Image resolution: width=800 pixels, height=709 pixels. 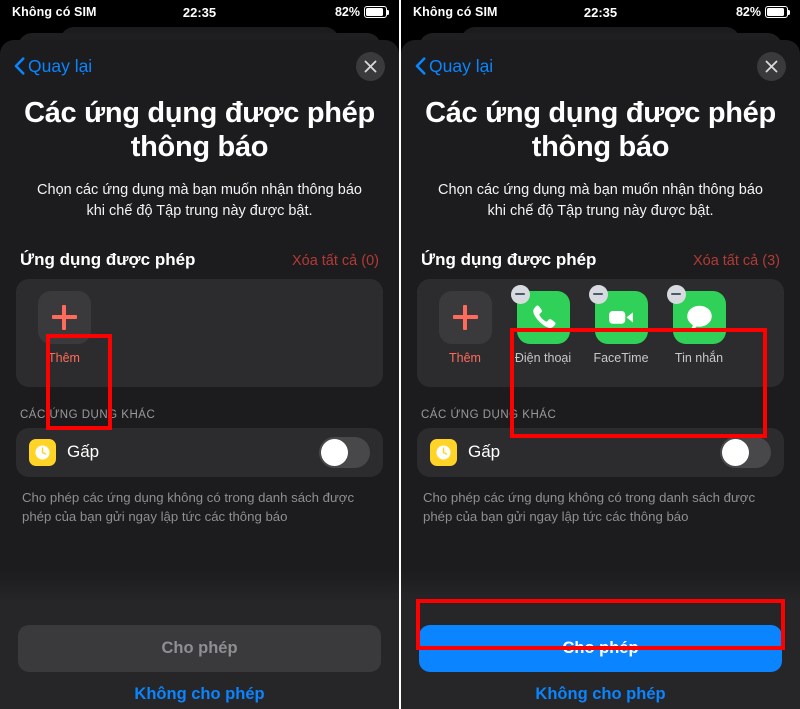 What do you see at coordinates (335, 261) in the screenshot?
I see `clear-all-button: Xóa tất cả (0)` at bounding box center [335, 261].